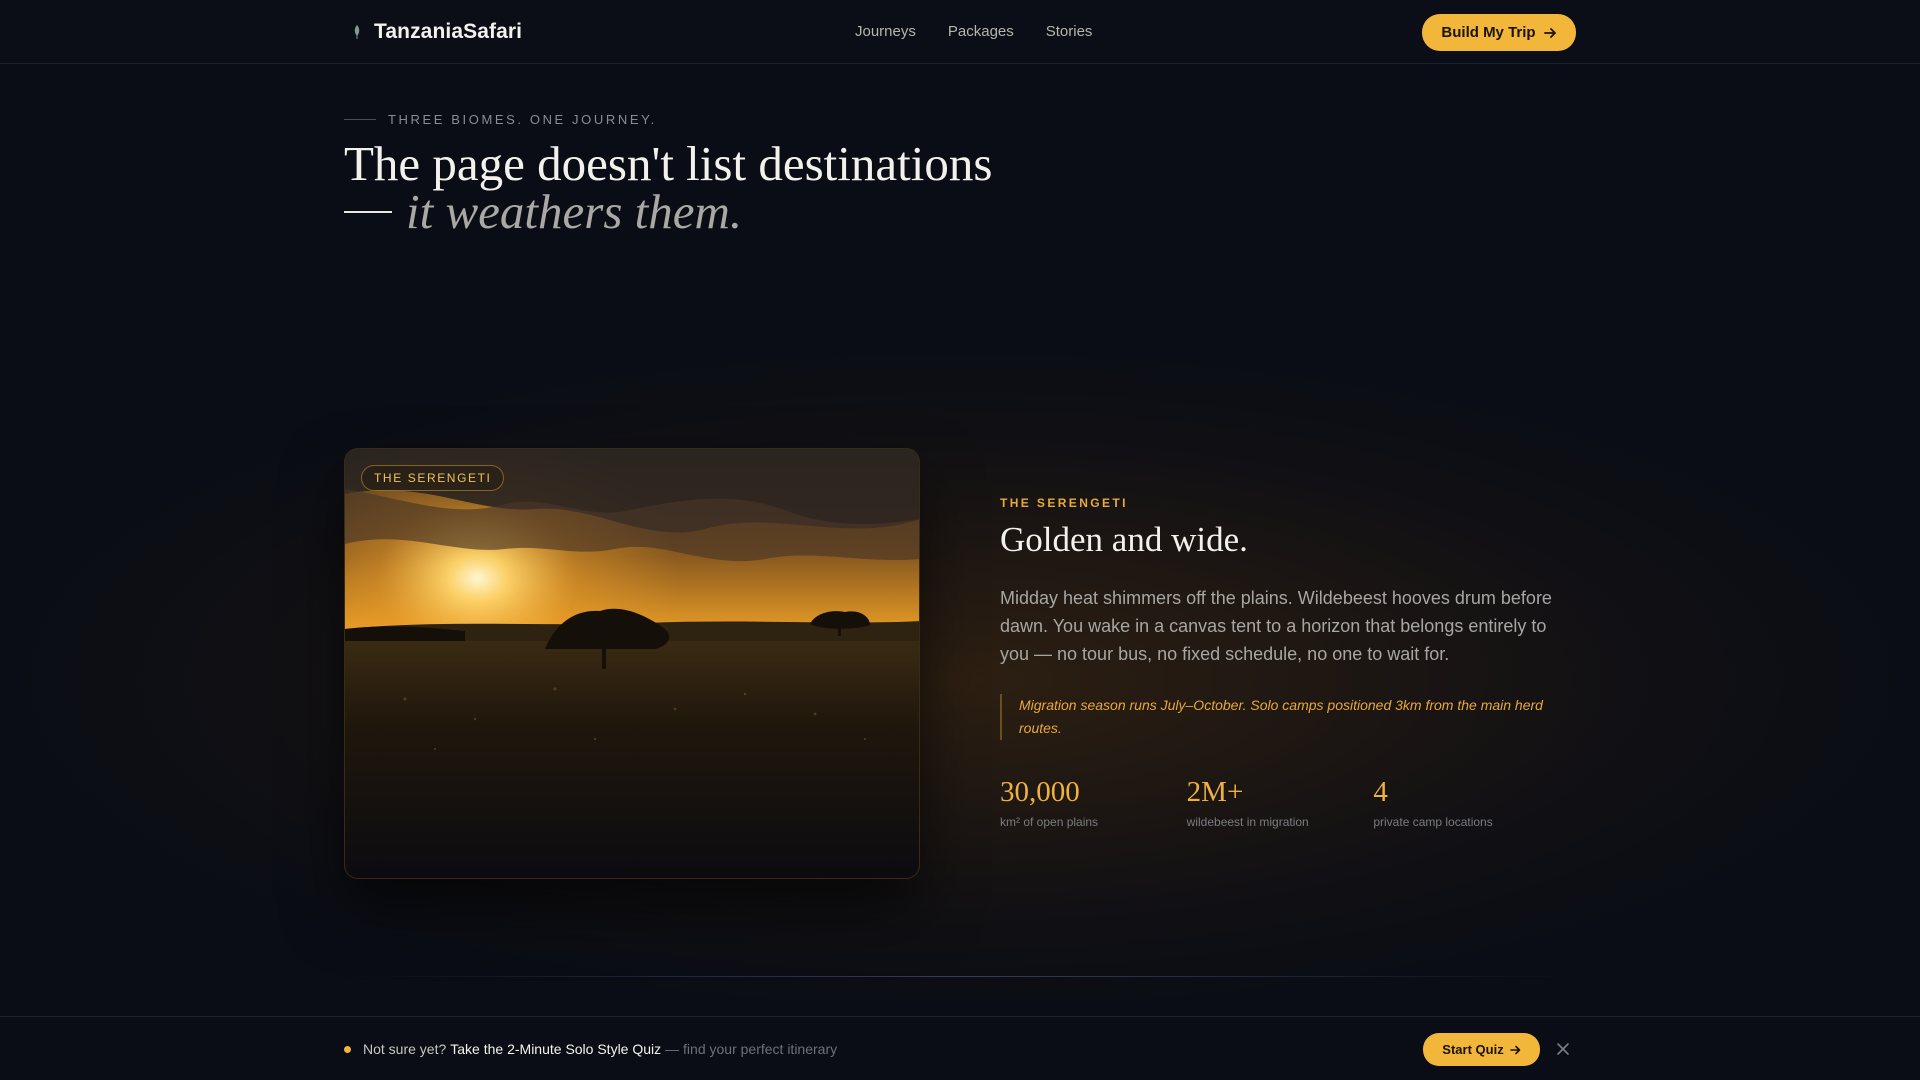 This screenshot has width=1920, height=1080. Describe the element at coordinates (1124, 539) in the screenshot. I see `biome-title: Golden and wide.` at that location.